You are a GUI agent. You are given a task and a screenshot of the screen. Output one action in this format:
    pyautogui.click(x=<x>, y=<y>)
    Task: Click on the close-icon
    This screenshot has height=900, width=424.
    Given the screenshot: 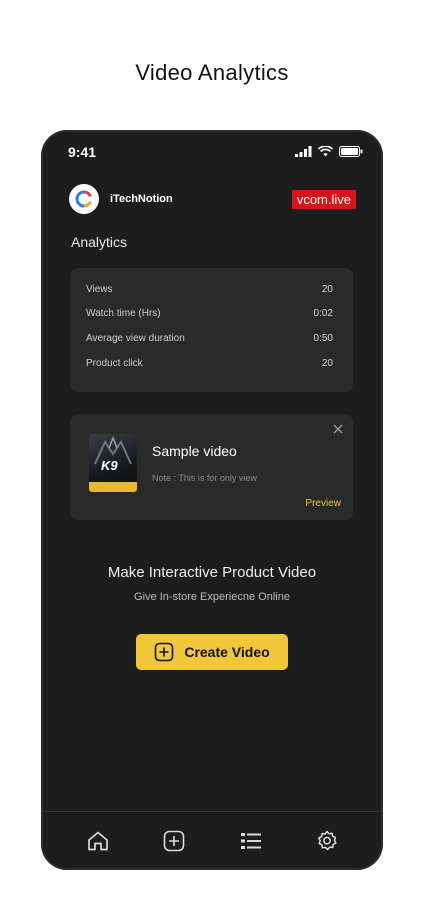 What is the action you would take?
    pyautogui.click(x=338, y=429)
    